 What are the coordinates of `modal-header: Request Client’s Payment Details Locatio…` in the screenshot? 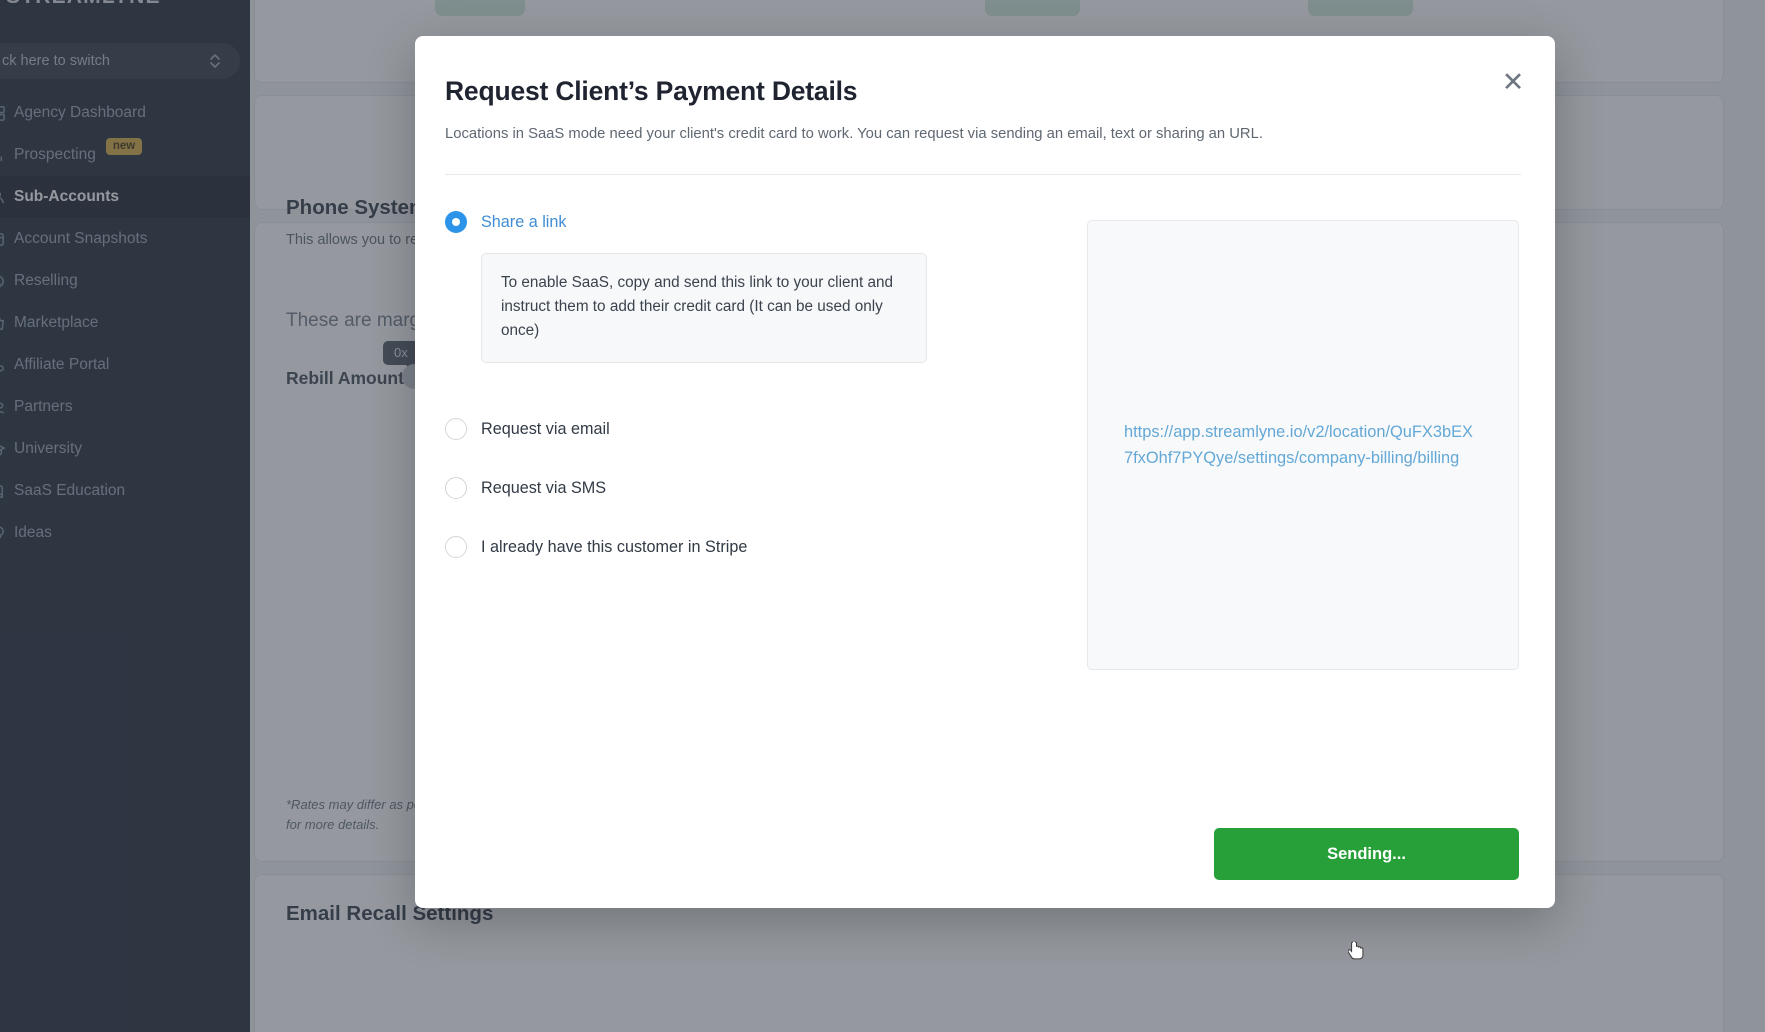 It's located at (985, 105).